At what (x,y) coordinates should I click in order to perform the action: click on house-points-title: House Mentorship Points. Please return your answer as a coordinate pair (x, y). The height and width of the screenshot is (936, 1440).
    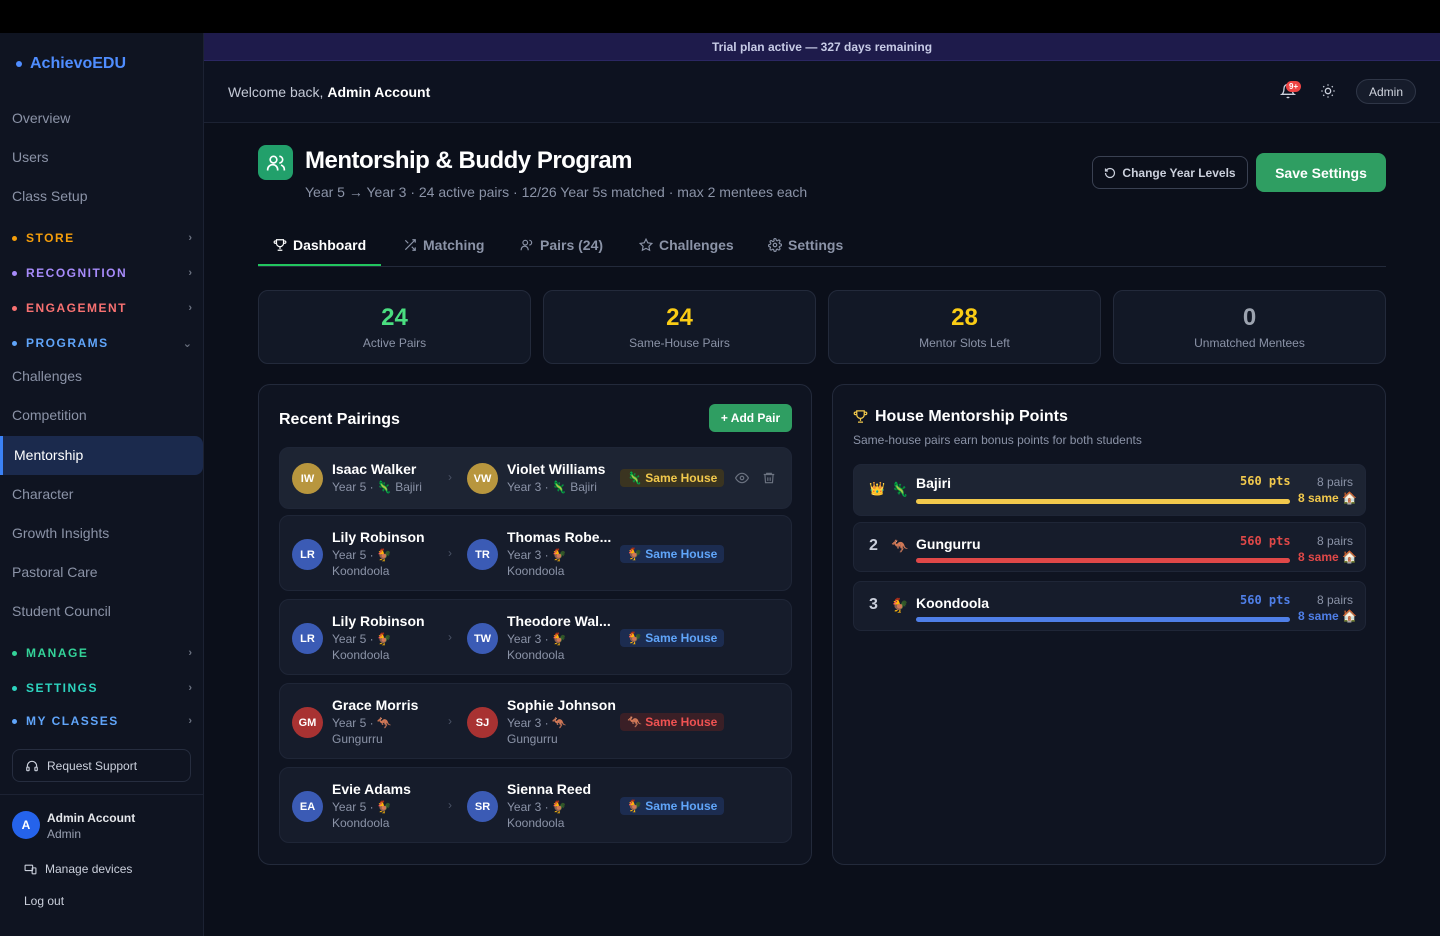
    Looking at the image, I should click on (971, 416).